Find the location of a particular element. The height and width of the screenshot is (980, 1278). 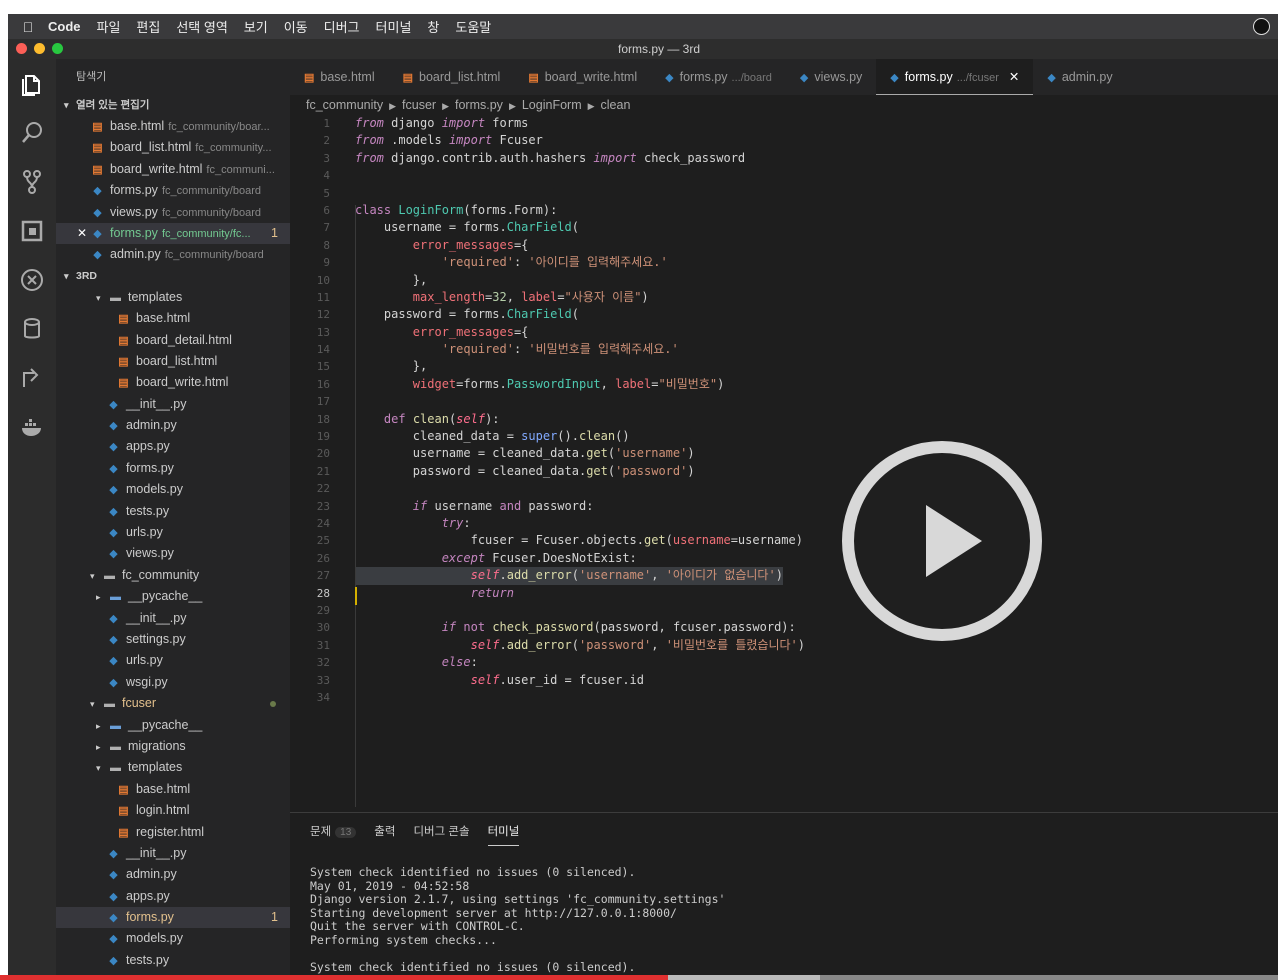

debug-icon is located at coordinates (32, 279).